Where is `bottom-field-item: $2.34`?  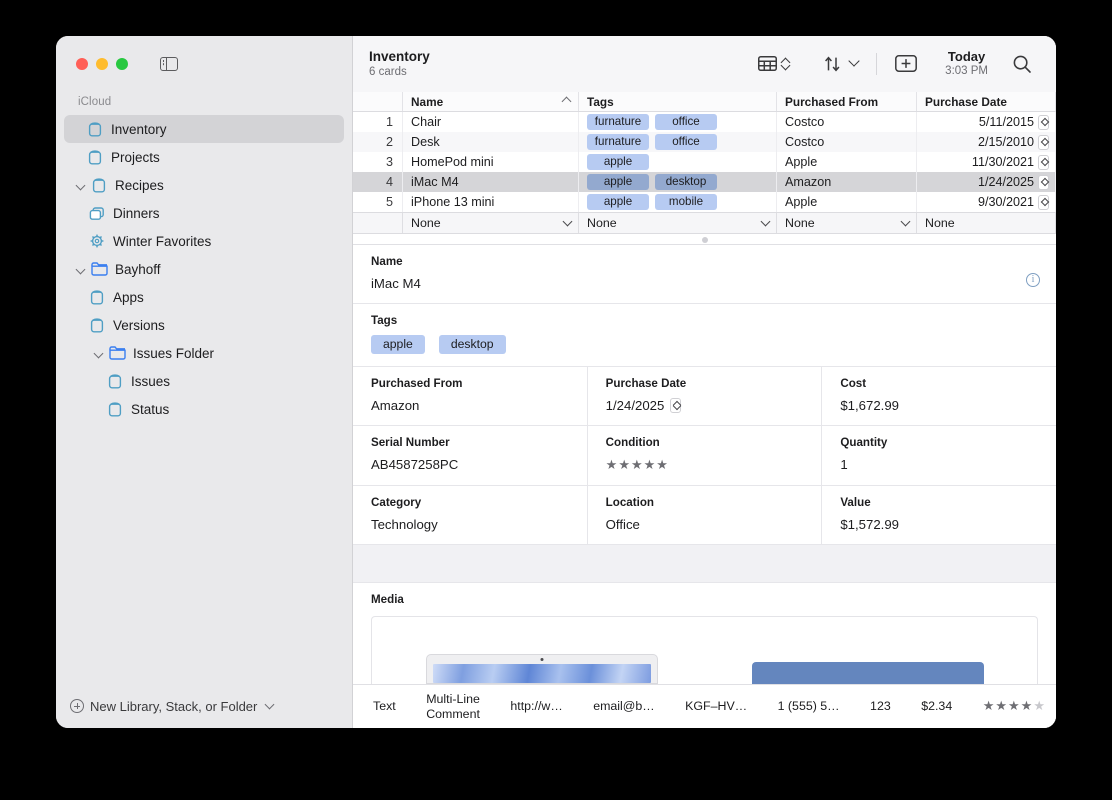 bottom-field-item: $2.34 is located at coordinates (936, 706).